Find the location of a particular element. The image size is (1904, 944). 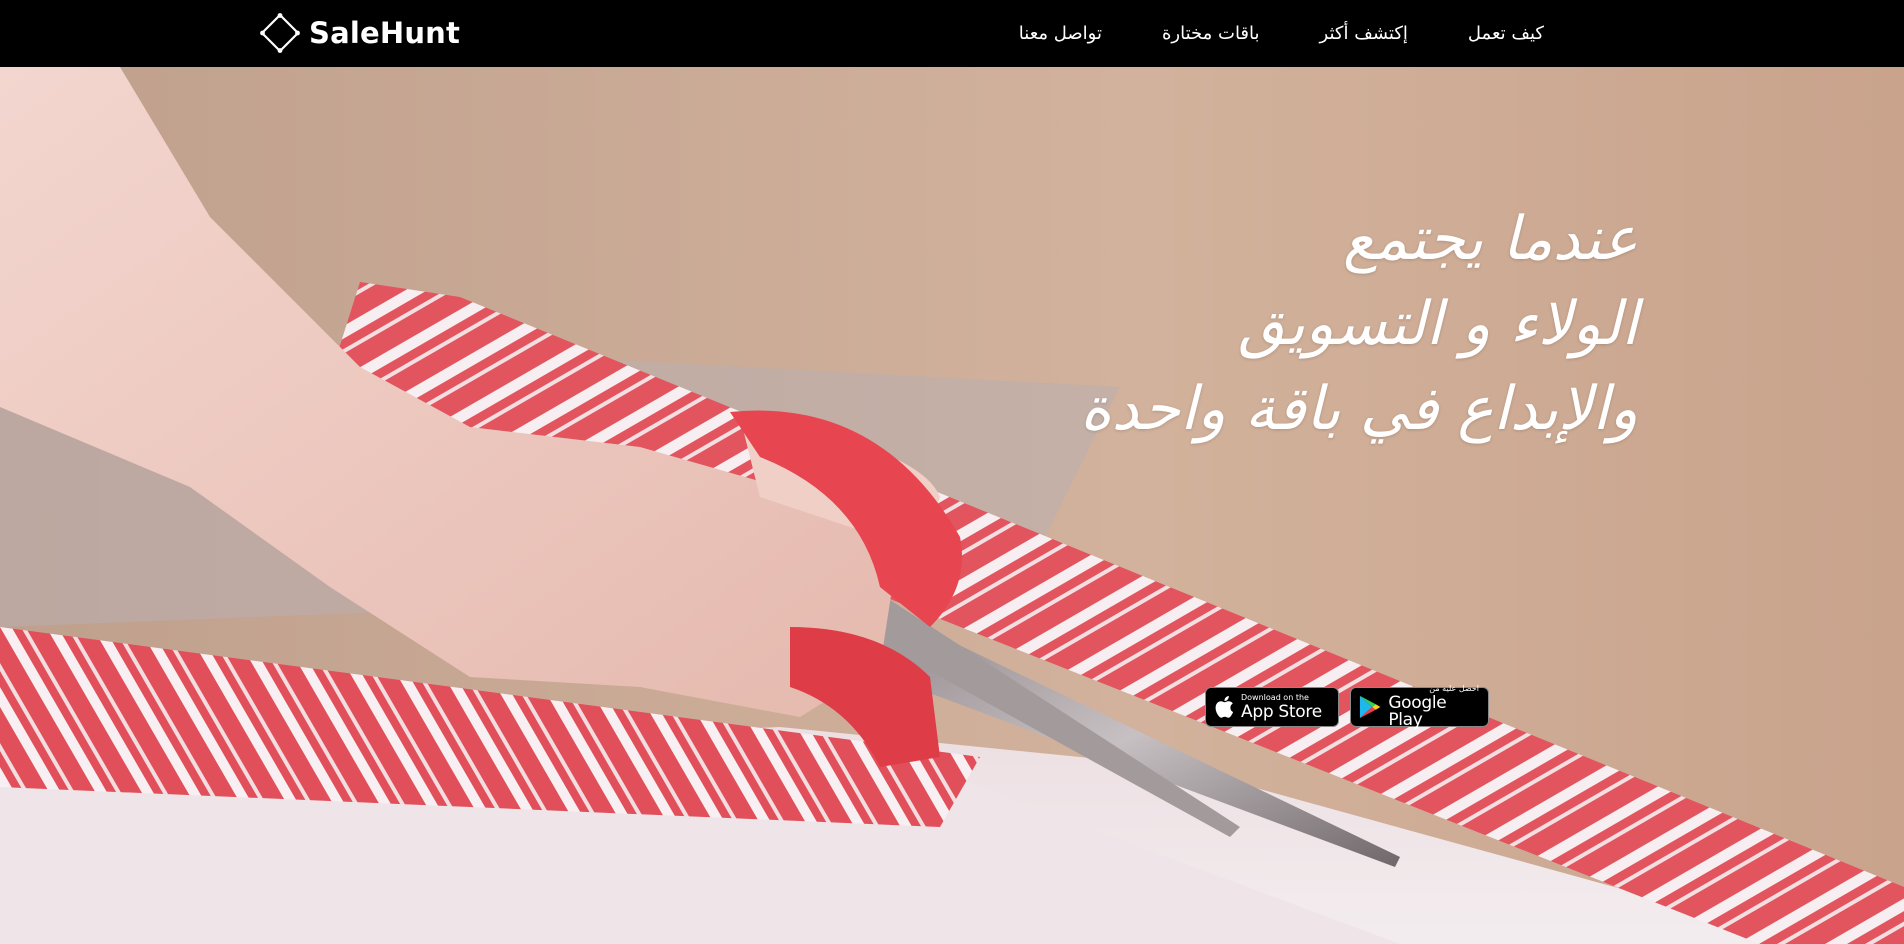

google-play-small-label: احصل عليه من is located at coordinates (1454, 688).